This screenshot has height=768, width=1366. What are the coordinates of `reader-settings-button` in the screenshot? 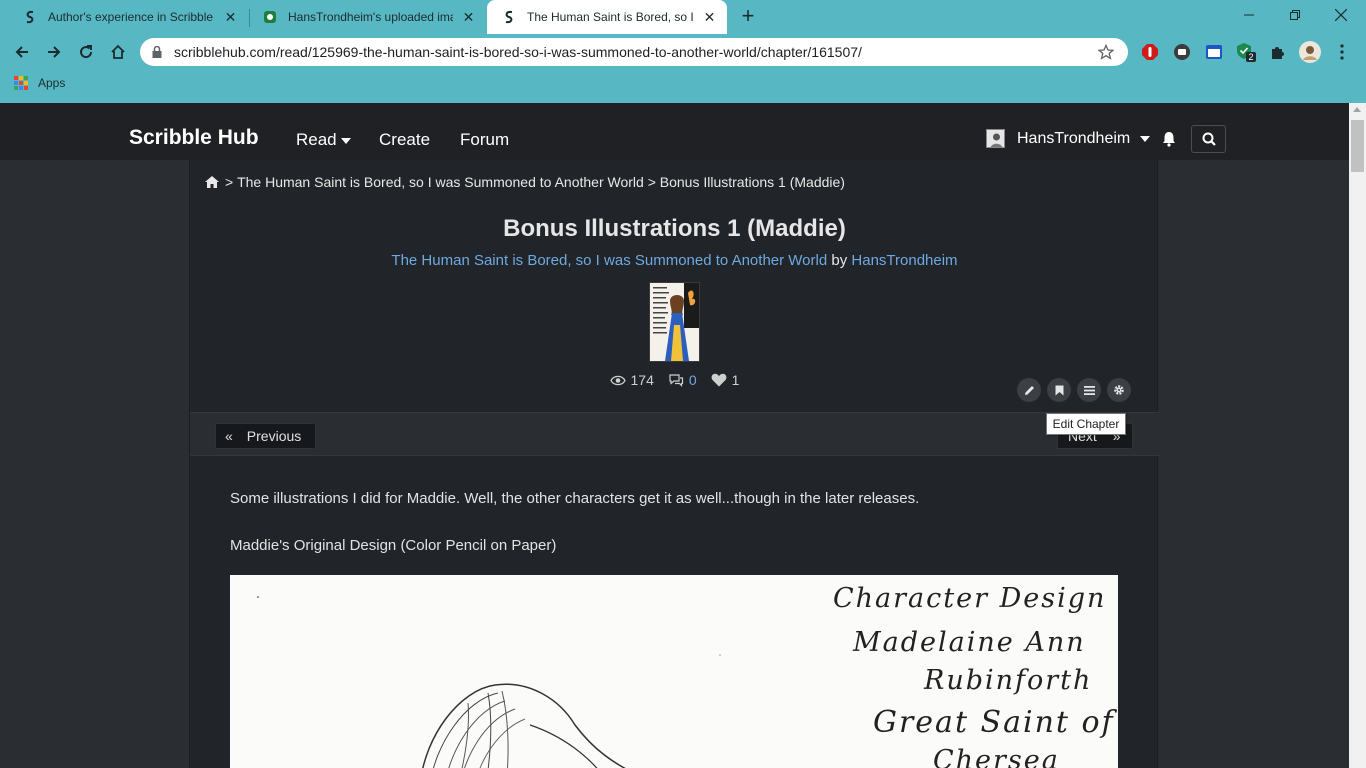 It's located at (1119, 390).